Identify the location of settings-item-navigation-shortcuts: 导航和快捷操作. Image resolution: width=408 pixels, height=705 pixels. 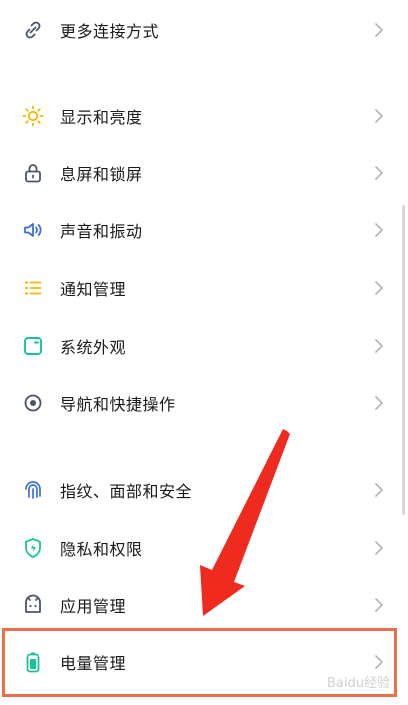
(204, 403).